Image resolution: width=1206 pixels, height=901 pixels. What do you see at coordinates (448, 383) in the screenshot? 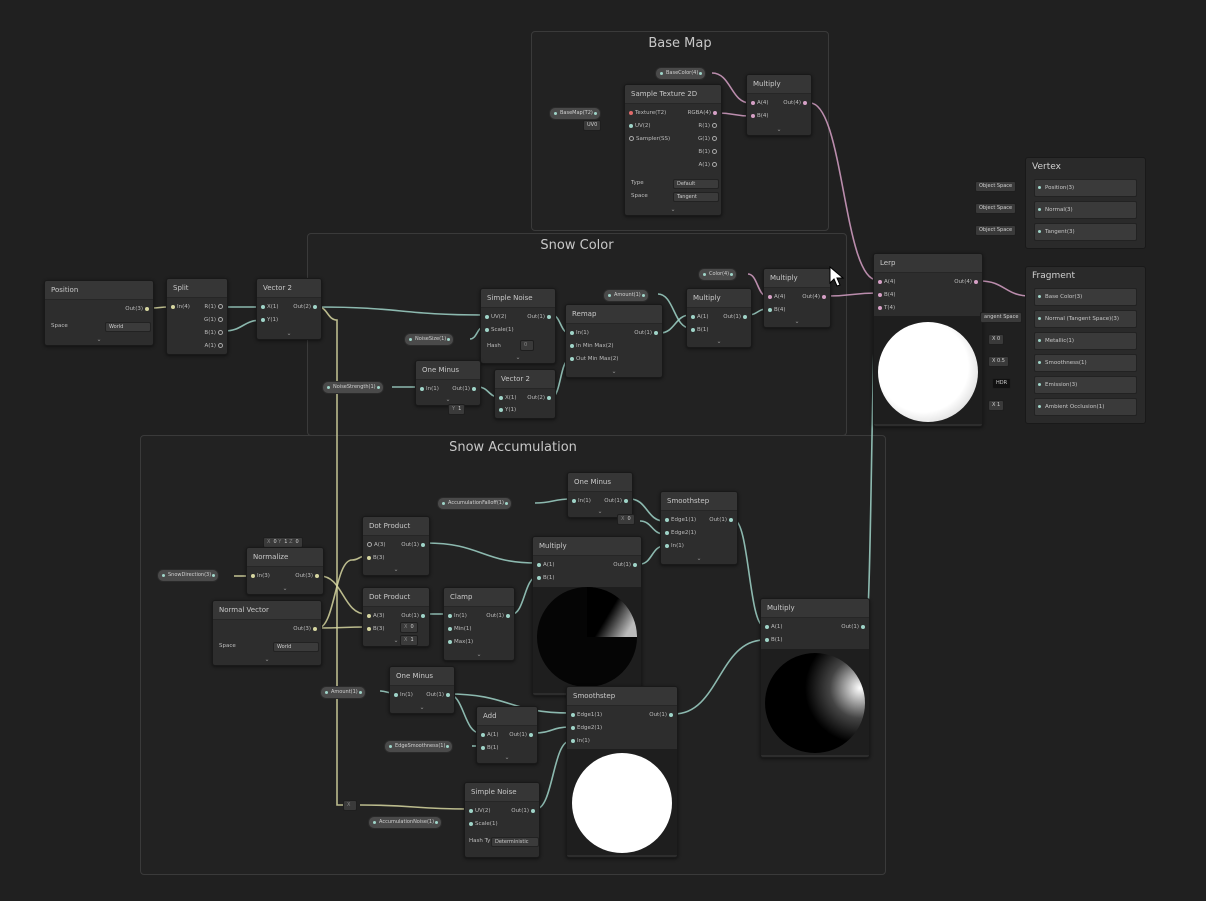
I see `node-one-minus: One Minus In(1) Out(1) ⌄` at bounding box center [448, 383].